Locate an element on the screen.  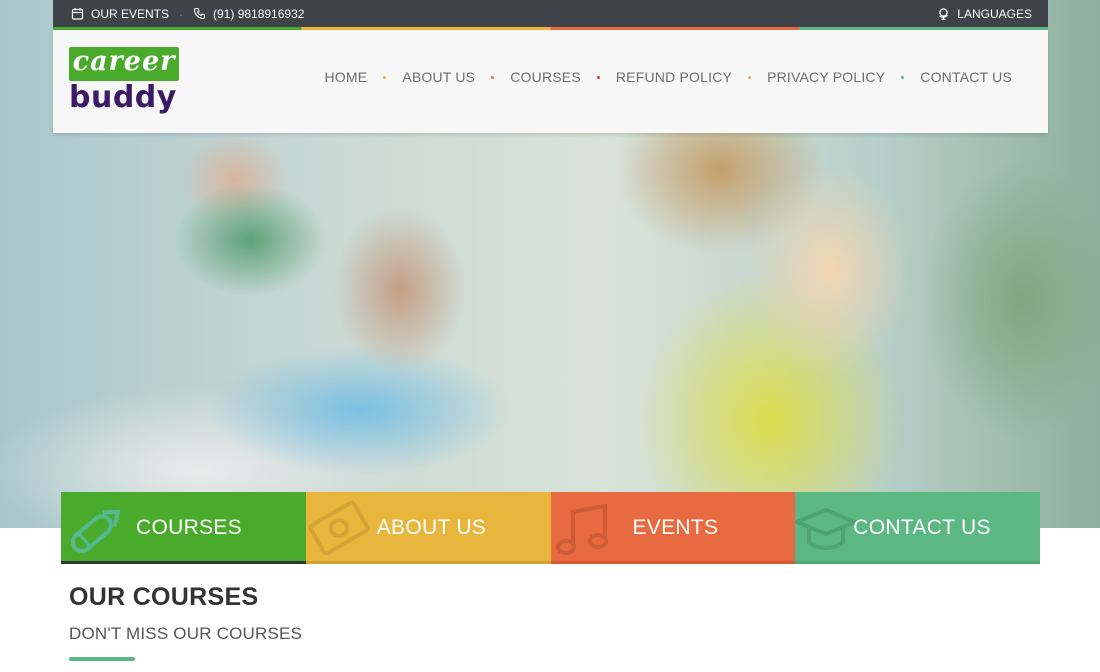
nav-about-us: ABOUT US is located at coordinates (438, 77).